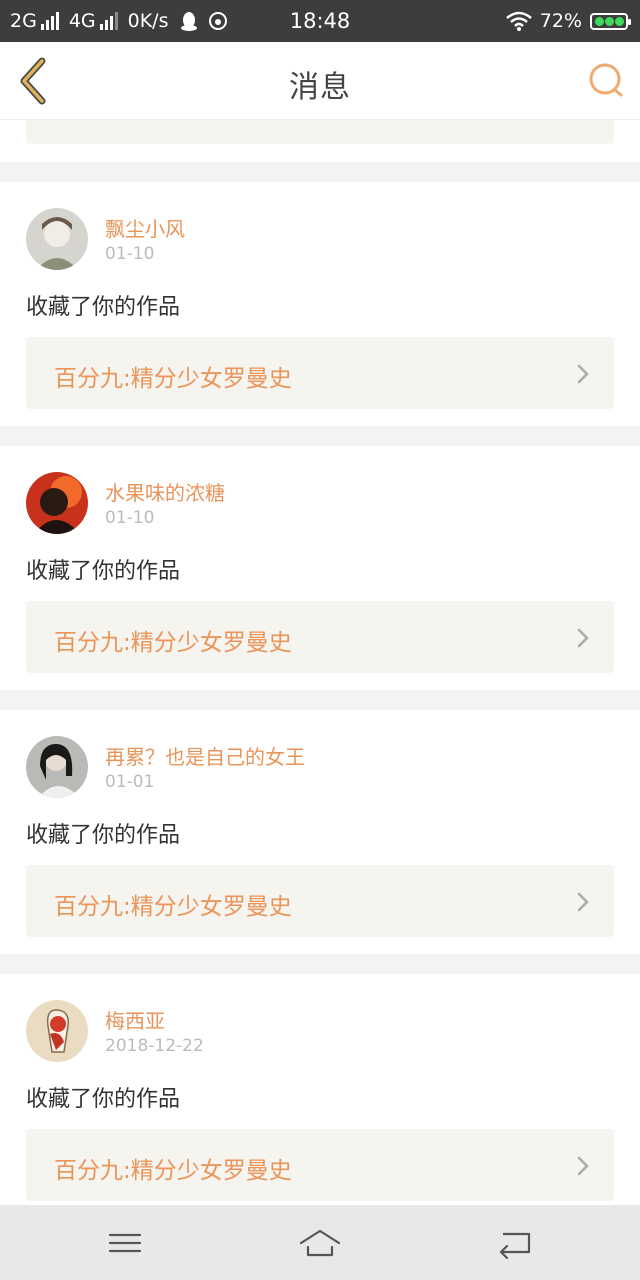 This screenshot has width=640, height=1280. I want to click on top-navbar: 消息, so click(320, 81).